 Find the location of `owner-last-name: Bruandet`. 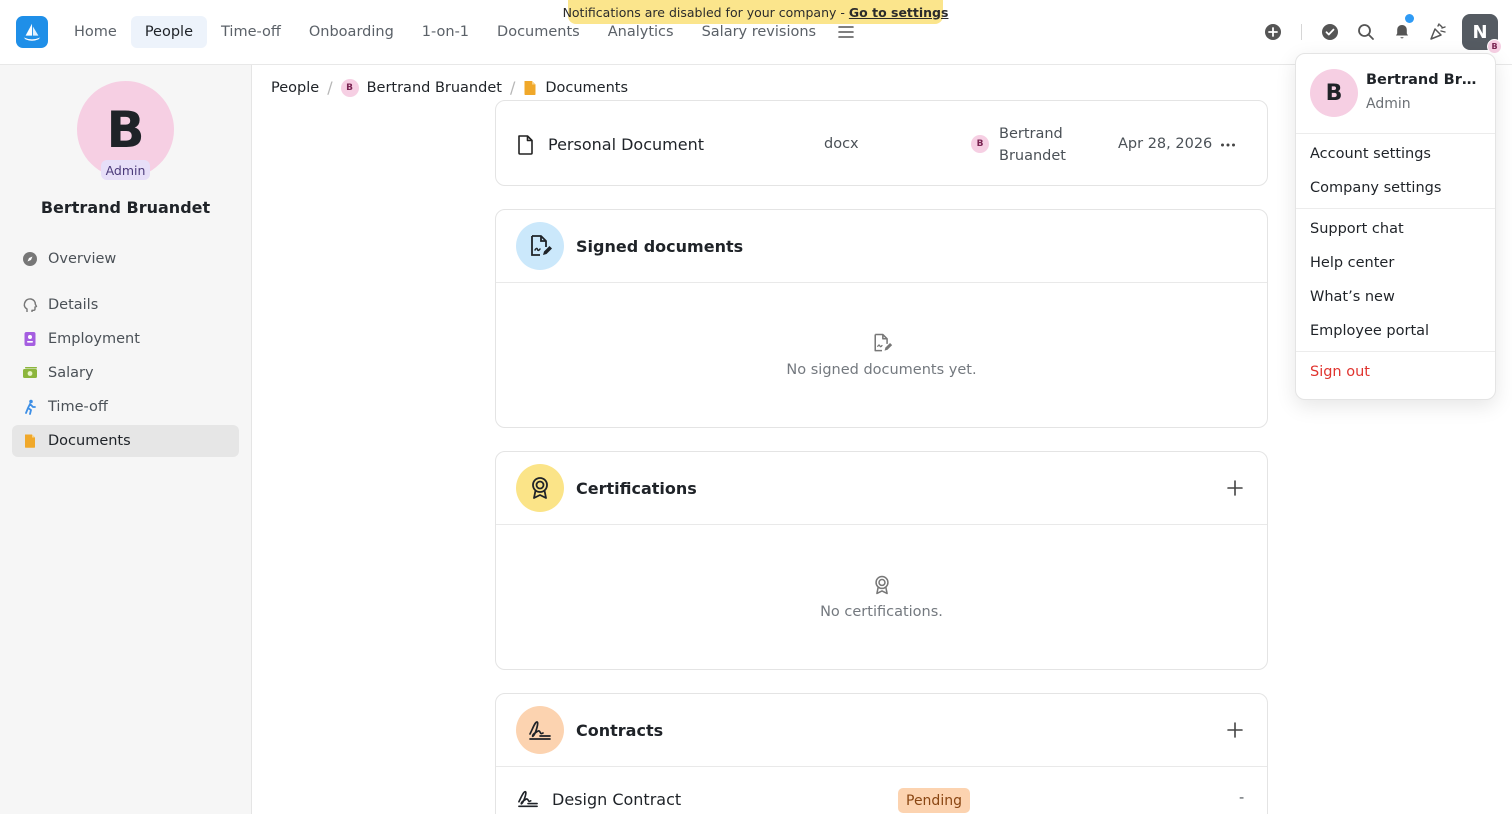

owner-last-name: Bruandet is located at coordinates (1032, 156).